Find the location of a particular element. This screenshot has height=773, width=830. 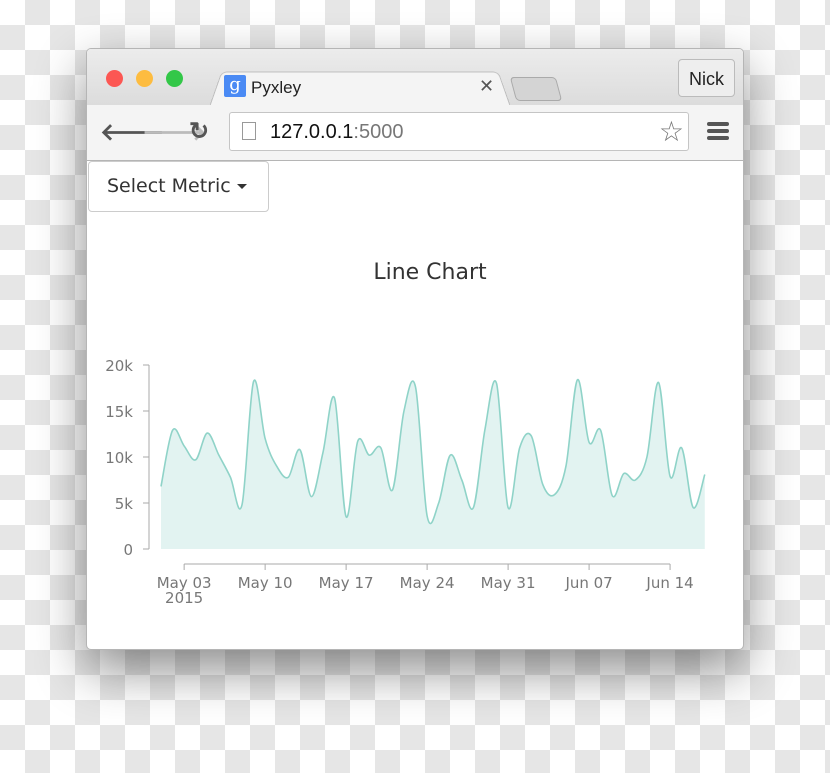

x-tick-label: May 17 is located at coordinates (346, 583).